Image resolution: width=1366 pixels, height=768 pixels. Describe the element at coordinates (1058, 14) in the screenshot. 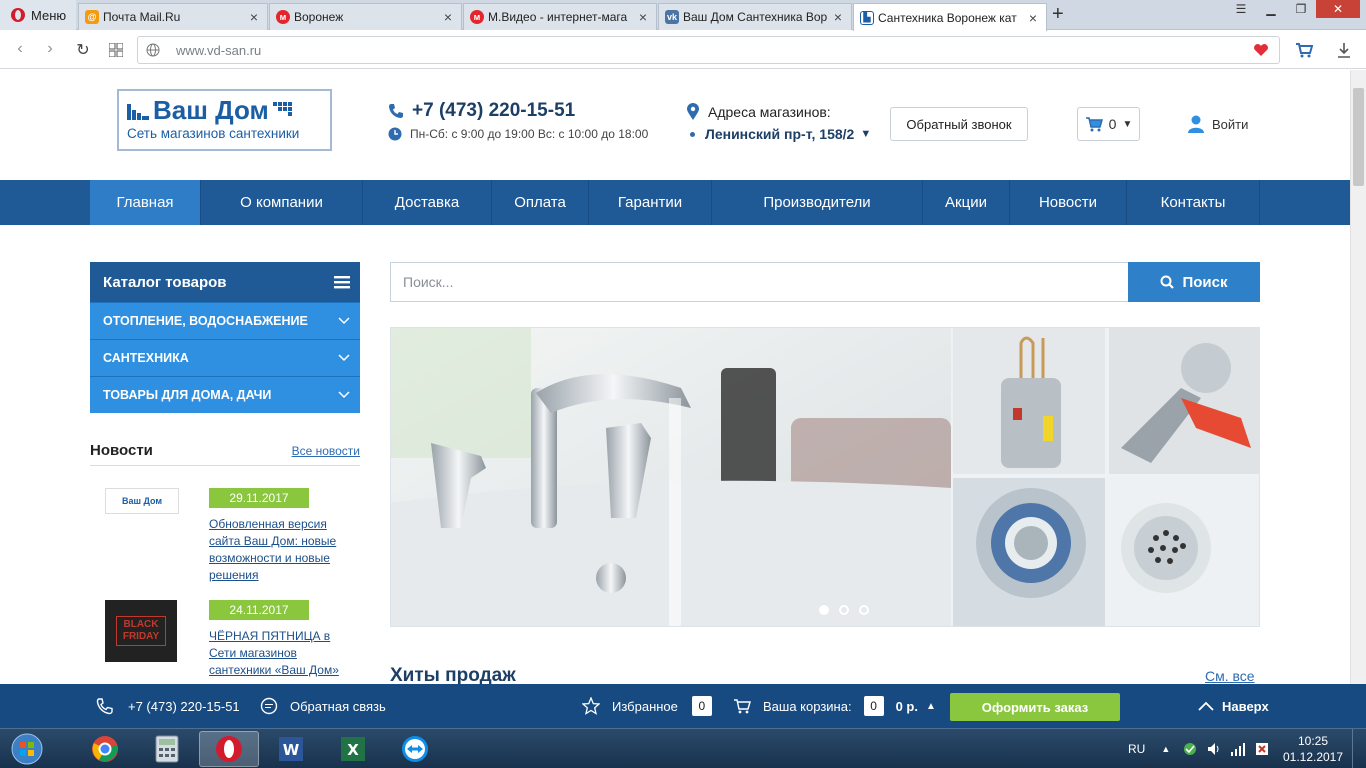

I see `new-tab-button: +` at that location.